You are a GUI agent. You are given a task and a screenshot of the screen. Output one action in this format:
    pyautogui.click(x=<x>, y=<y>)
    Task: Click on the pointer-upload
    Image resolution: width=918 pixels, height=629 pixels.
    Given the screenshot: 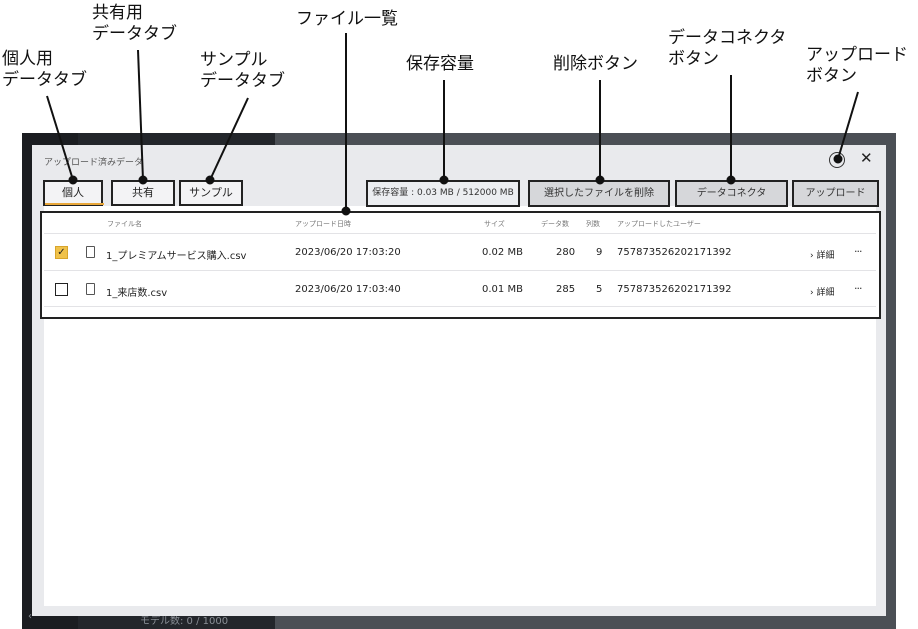 What is the action you would take?
    pyautogui.click(x=848, y=125)
    